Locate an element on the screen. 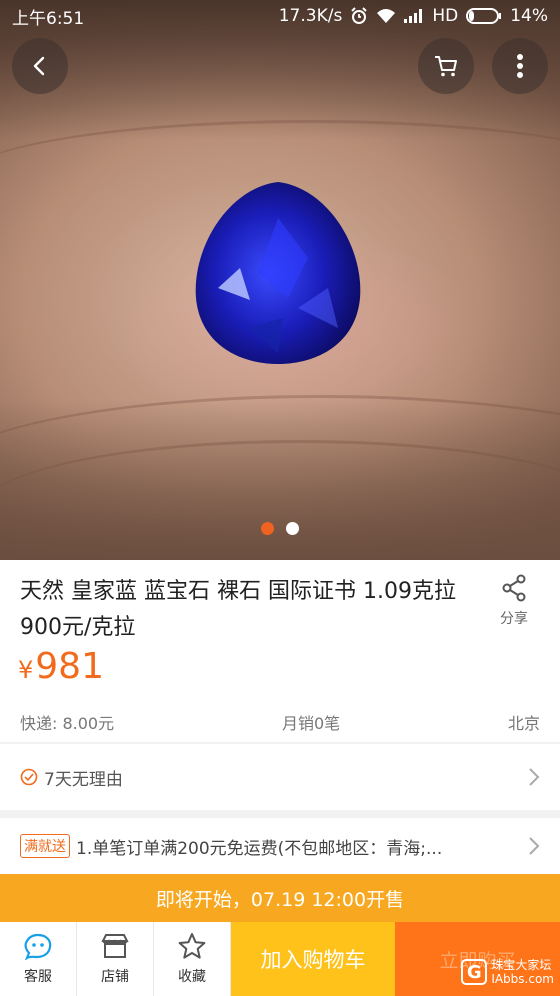  add-to-cart-button: 加入购物车 is located at coordinates (313, 959).